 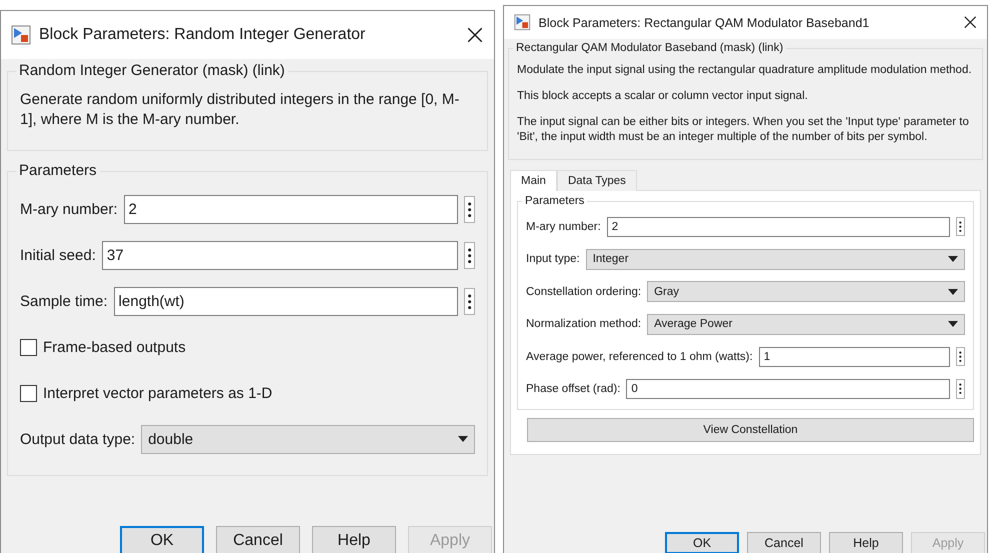 What do you see at coordinates (788, 389) in the screenshot?
I see `input-field: 0` at bounding box center [788, 389].